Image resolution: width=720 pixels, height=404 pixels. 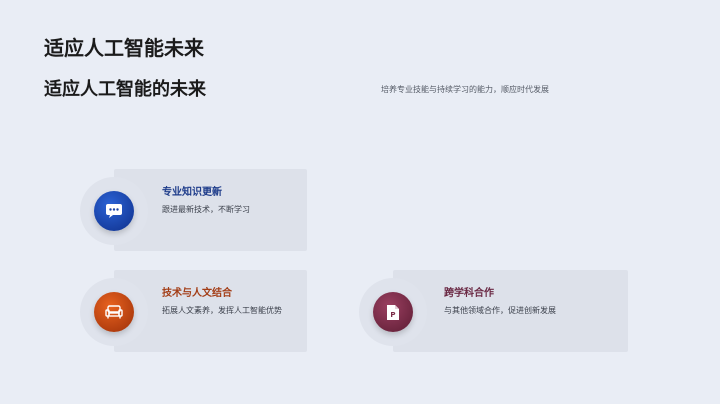 I want to click on chat-icon-circle, so click(x=114, y=211).